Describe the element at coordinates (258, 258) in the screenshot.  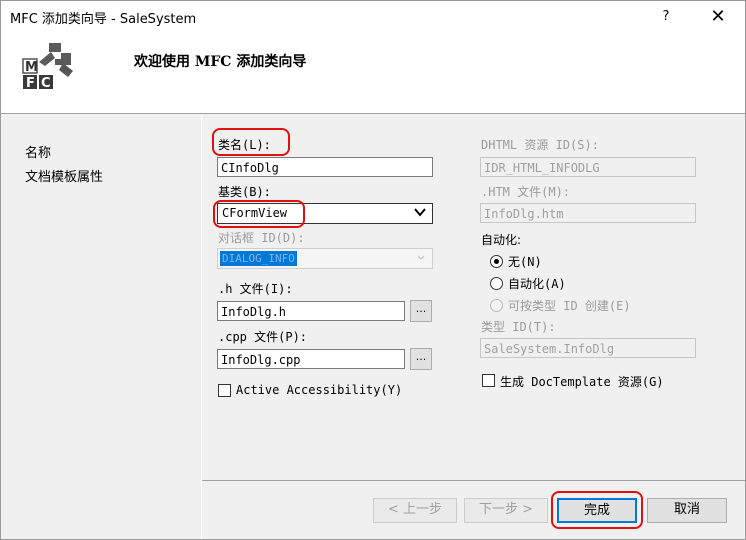
I see `dialog-id-value: DIALOG_INFO` at that location.